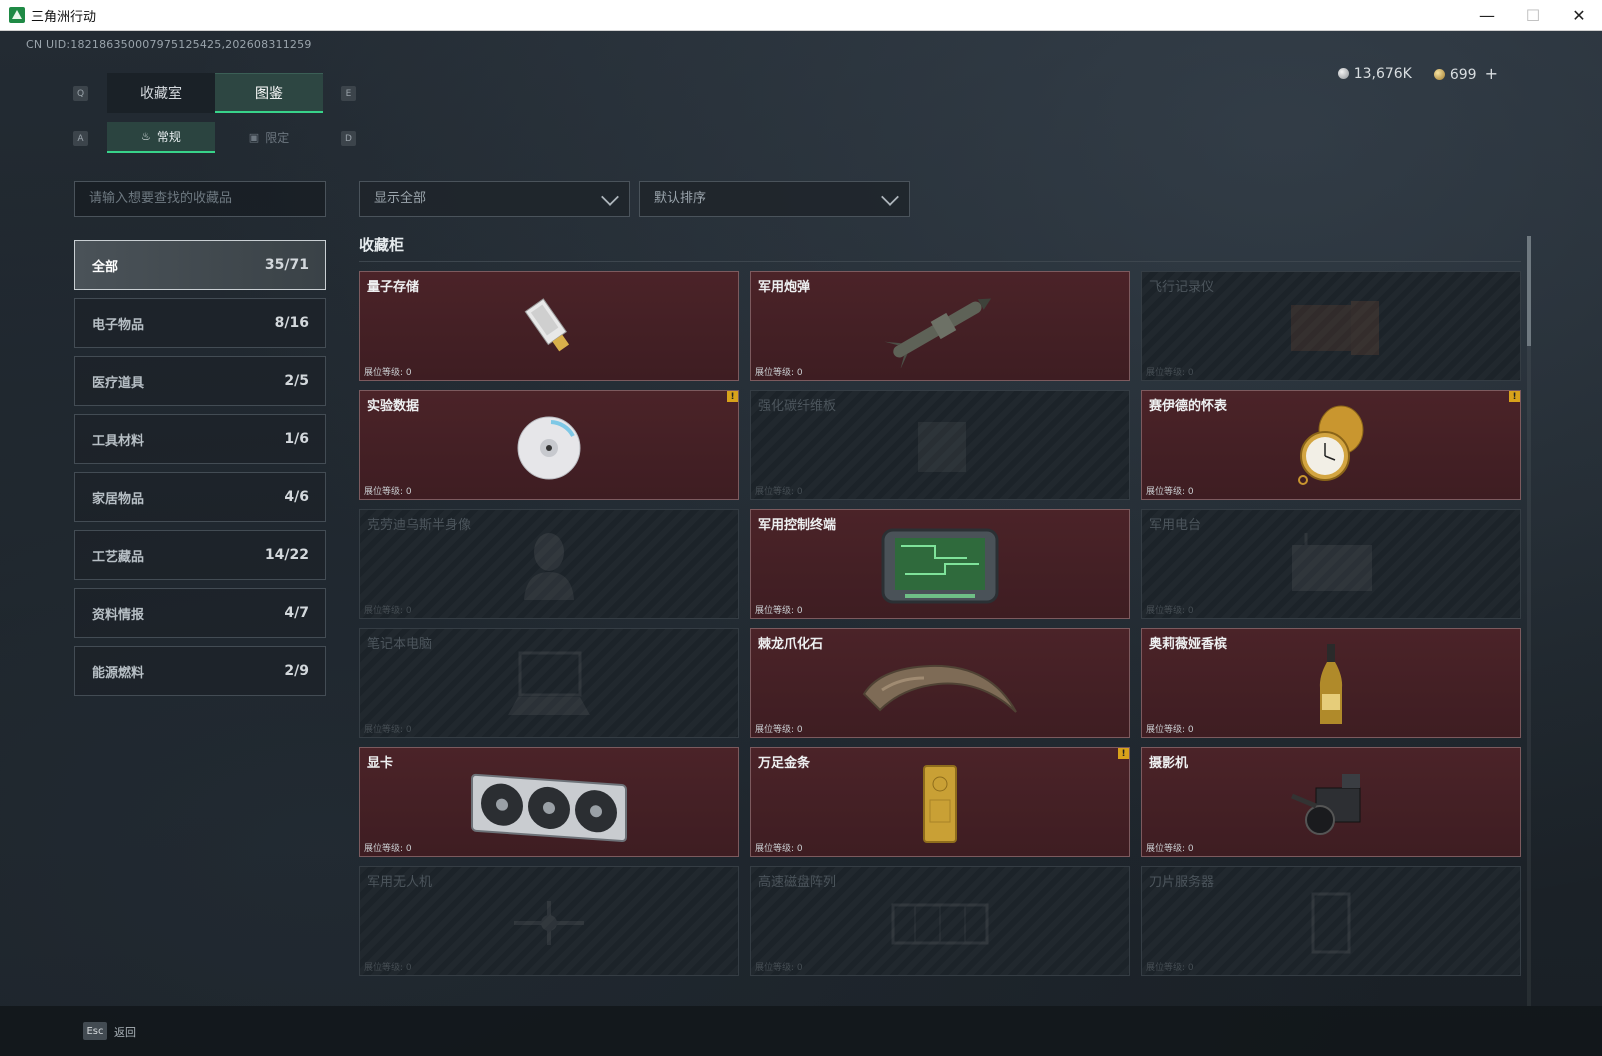 The image size is (1602, 1056). What do you see at coordinates (400, 882) in the screenshot?
I see `card-name: 军用无人机` at bounding box center [400, 882].